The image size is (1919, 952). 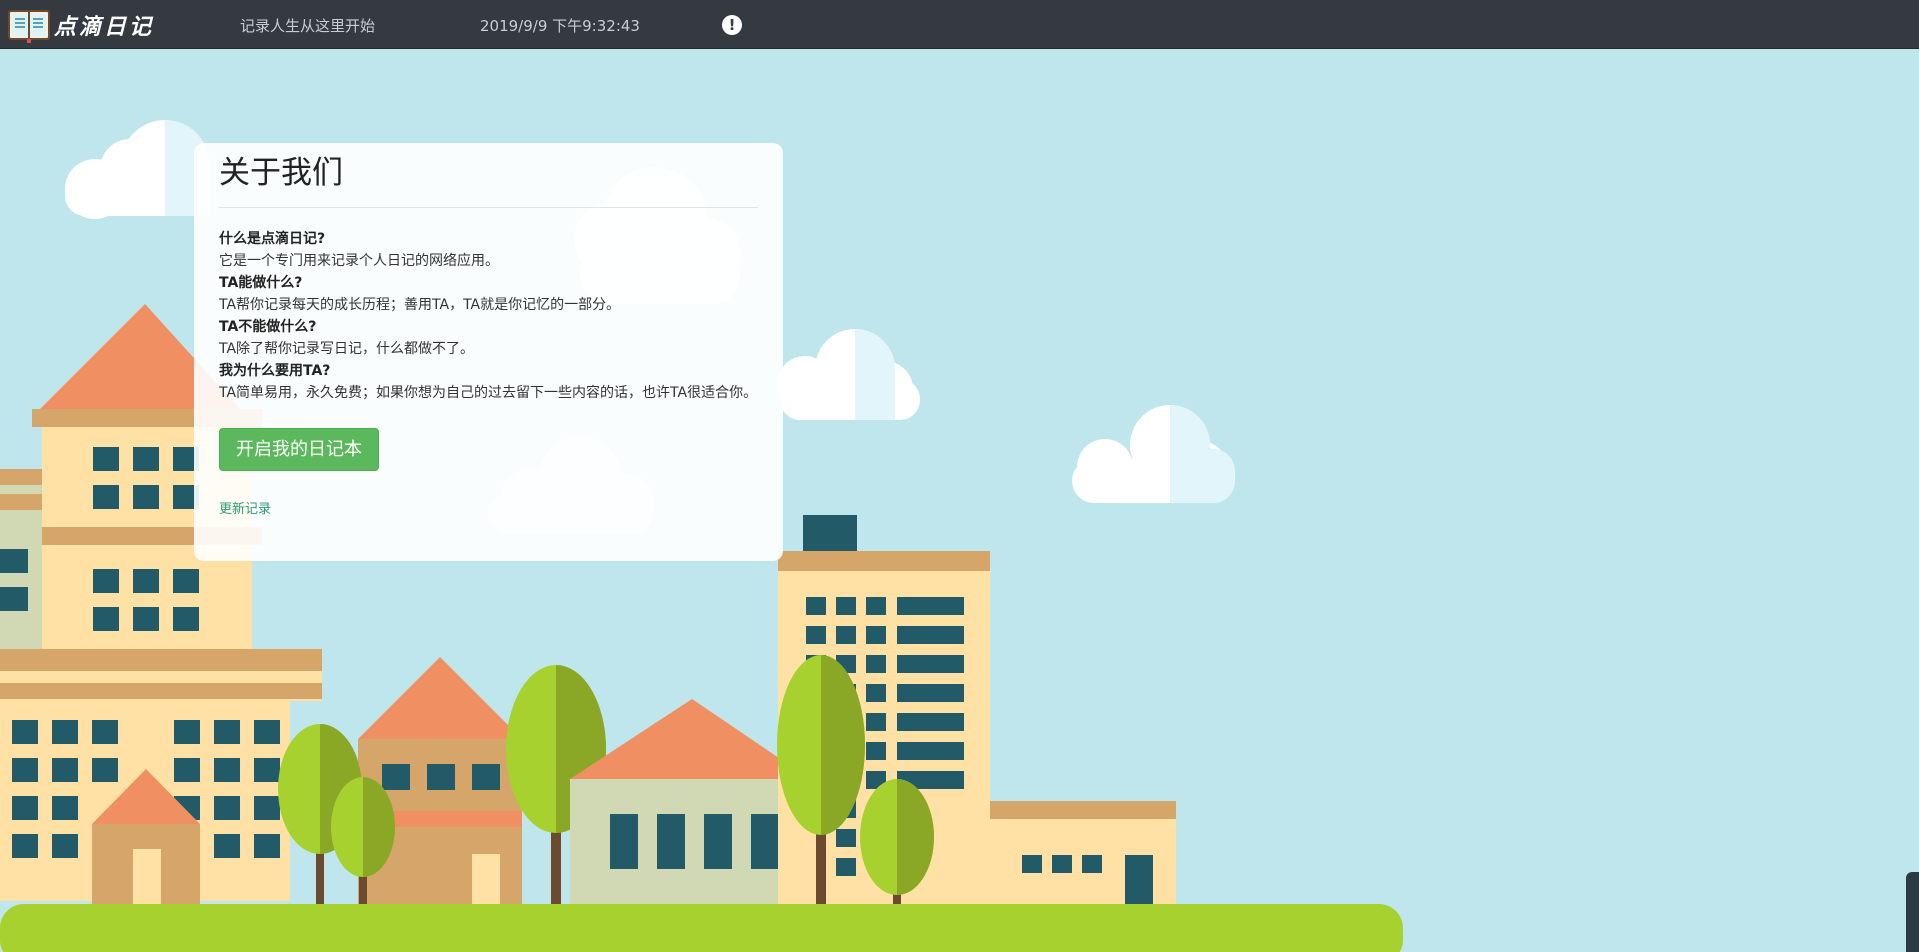 I want to click on start-diary-button: 开启我的日记本, so click(x=299, y=449).